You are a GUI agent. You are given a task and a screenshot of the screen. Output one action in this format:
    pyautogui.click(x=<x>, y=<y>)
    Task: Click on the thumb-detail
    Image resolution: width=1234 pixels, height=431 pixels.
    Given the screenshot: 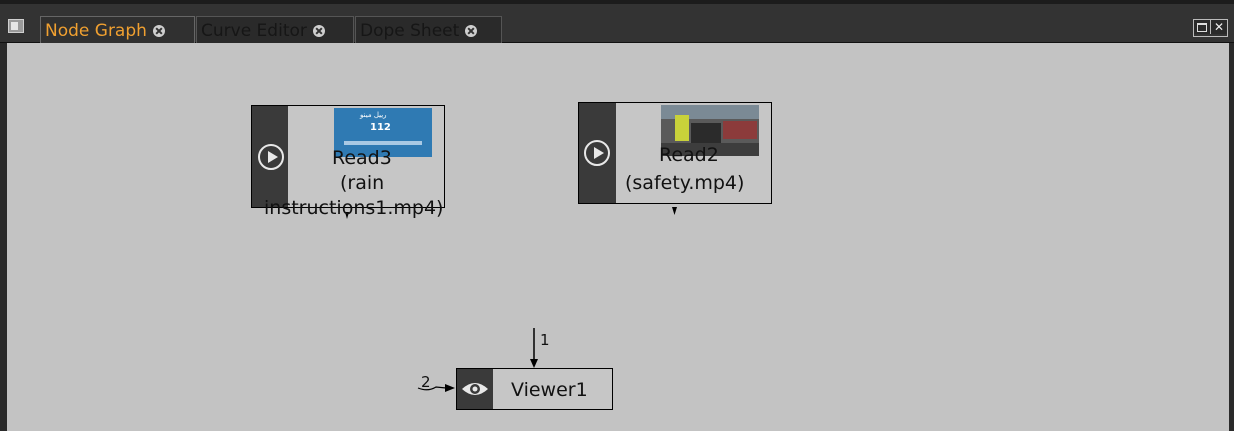 What is the action you would take?
    pyautogui.click(x=383, y=143)
    